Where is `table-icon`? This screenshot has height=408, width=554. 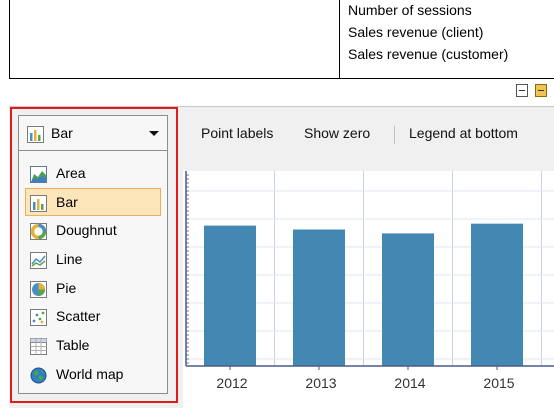 table-icon is located at coordinates (38, 346).